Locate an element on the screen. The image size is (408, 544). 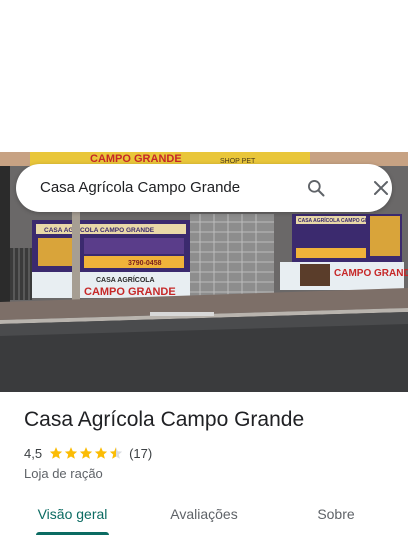
place-tabs: Visão geral Avaliações Sobre is located at coordinates (204, 515).